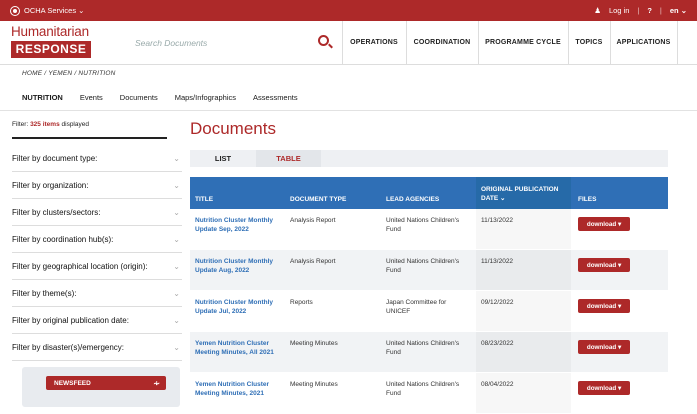  Describe the element at coordinates (497, 220) in the screenshot. I see `publication-date: 11/13/2022` at that location.